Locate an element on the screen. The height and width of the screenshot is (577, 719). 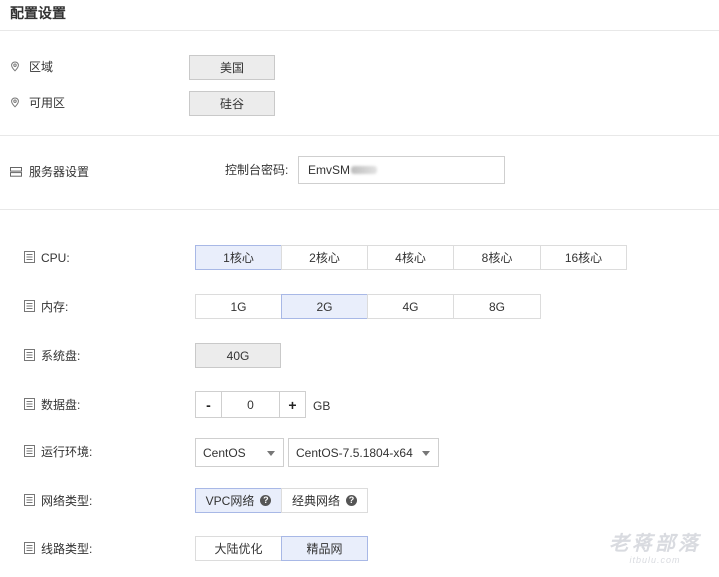
data-disk-increment-button: + is located at coordinates (292, 404).